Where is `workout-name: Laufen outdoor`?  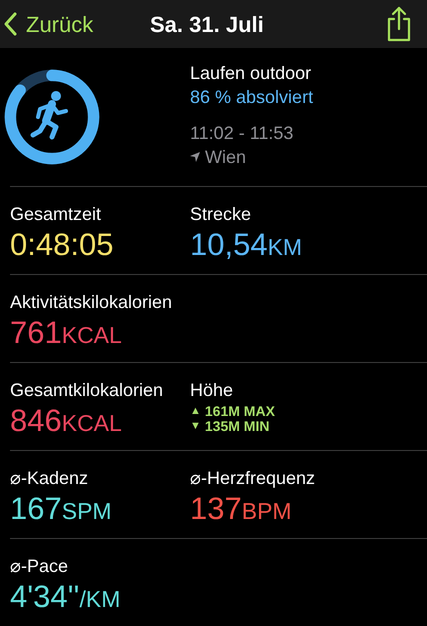
workout-name: Laufen outdoor is located at coordinates (251, 73).